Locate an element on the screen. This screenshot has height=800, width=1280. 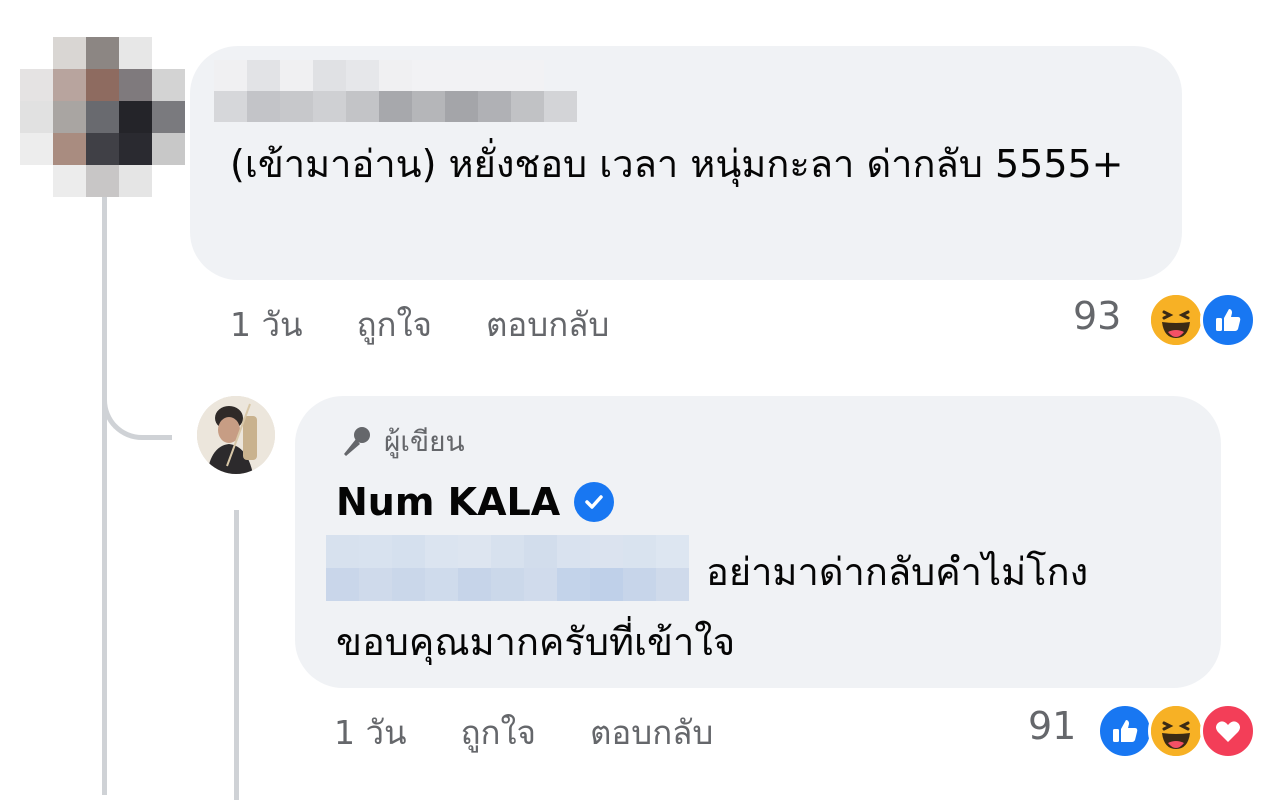
reply-text-line2: ขอบคุณมากครับที่เข้าใจ is located at coordinates (536, 642).